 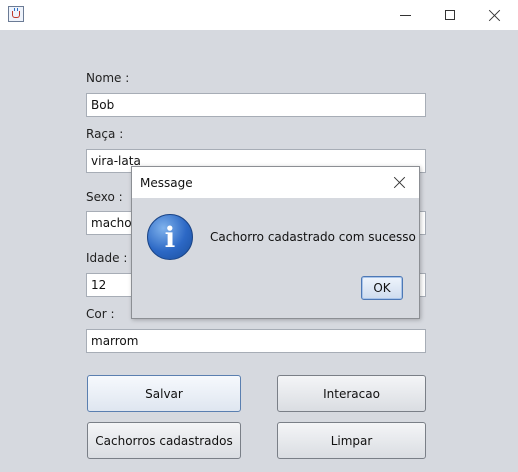 I want to click on information-icon-glyph: i, so click(x=170, y=237).